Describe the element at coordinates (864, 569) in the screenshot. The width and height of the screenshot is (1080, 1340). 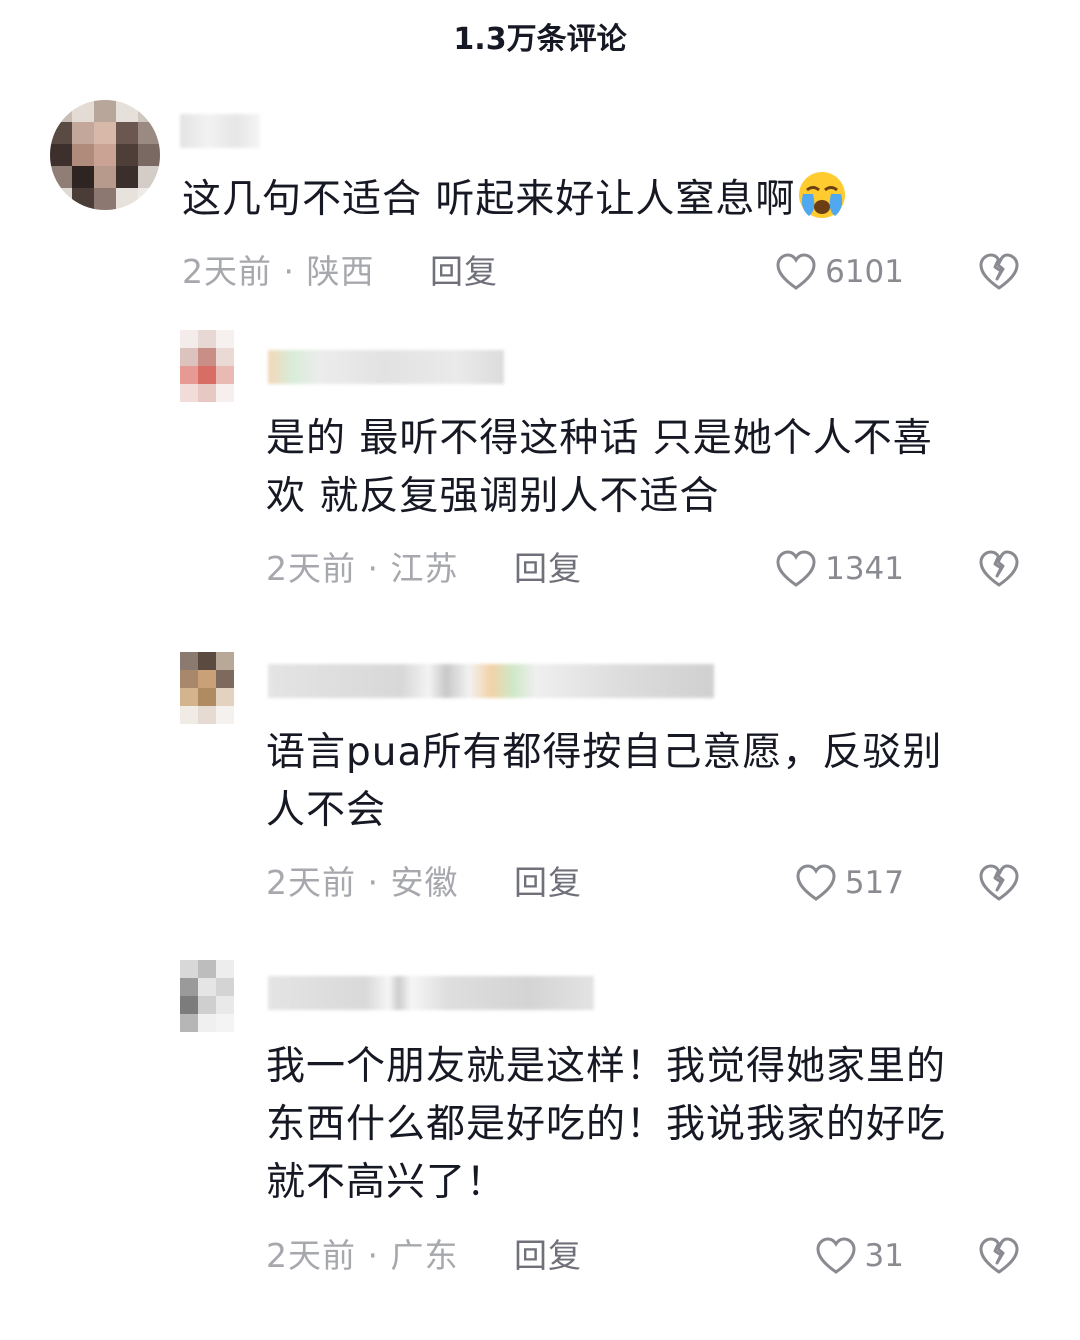
I see `like-count: 1341` at that location.